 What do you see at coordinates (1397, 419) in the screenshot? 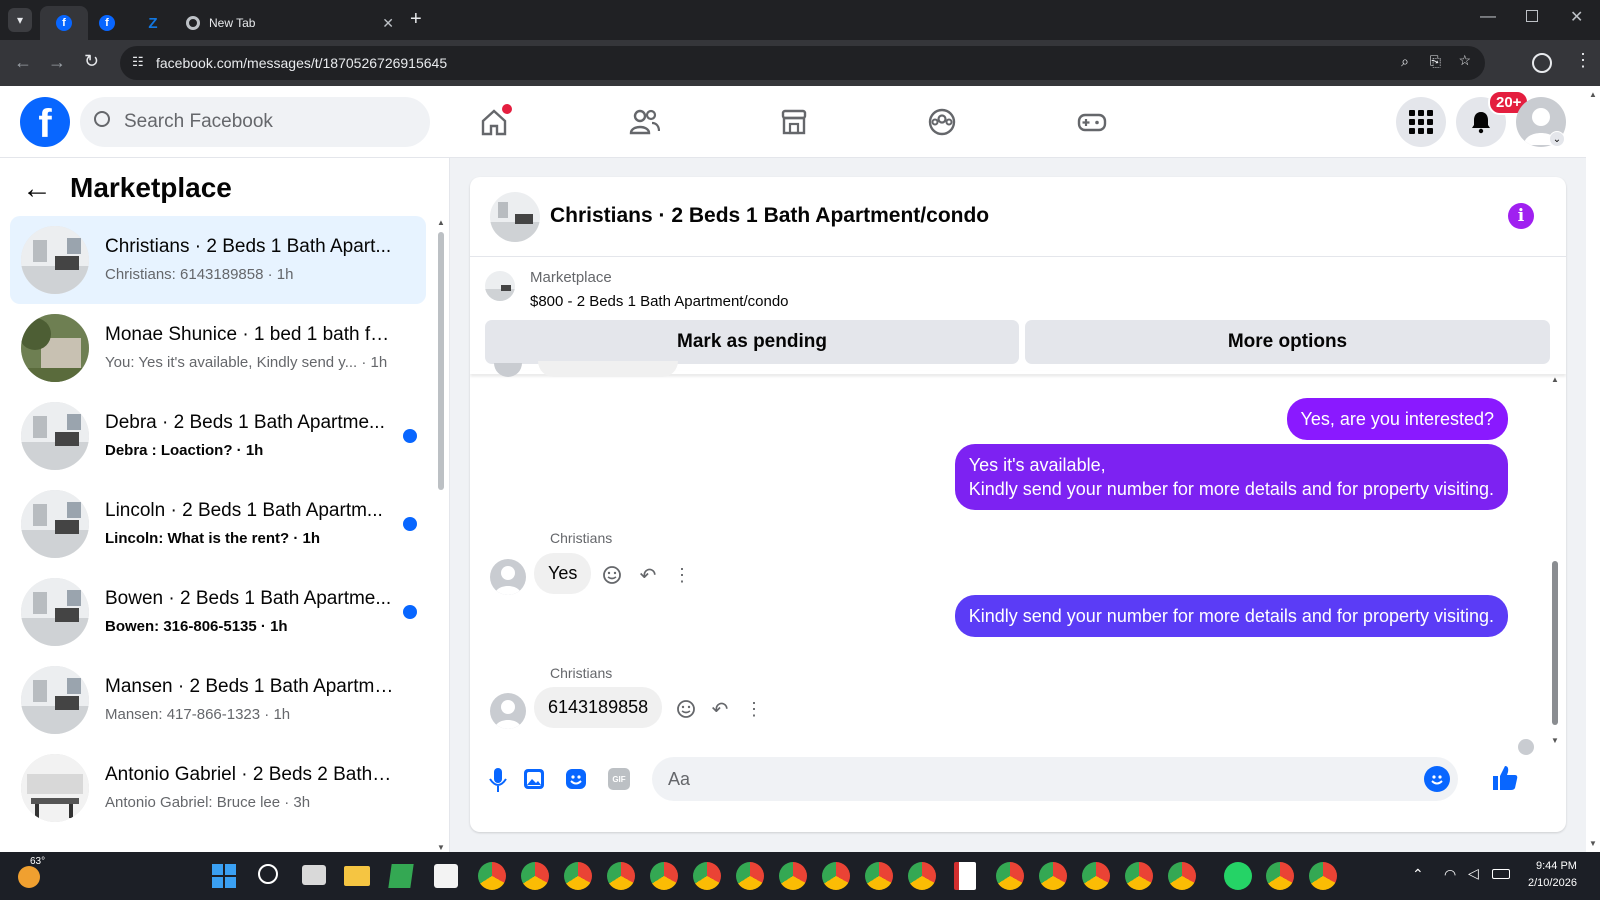
I see `message-outgoing: Yes, are you interested?` at bounding box center [1397, 419].